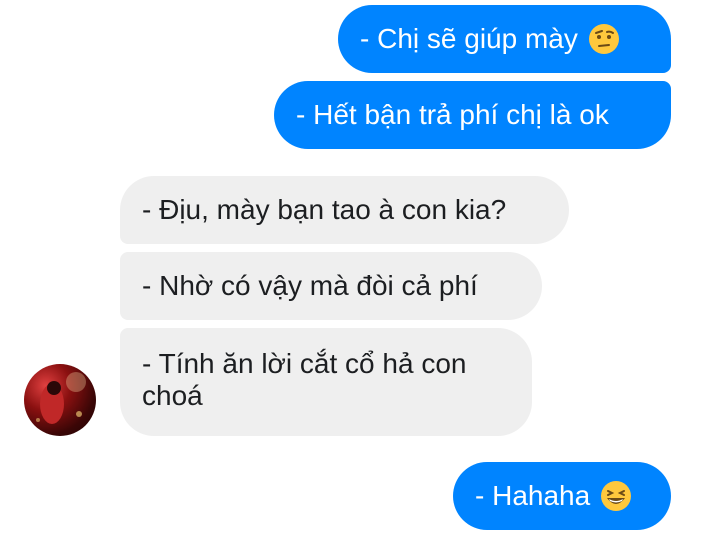  Describe the element at coordinates (304, 379) in the screenshot. I see `message-text: - Tính ăn lời cắt cổ hả con choá` at that location.